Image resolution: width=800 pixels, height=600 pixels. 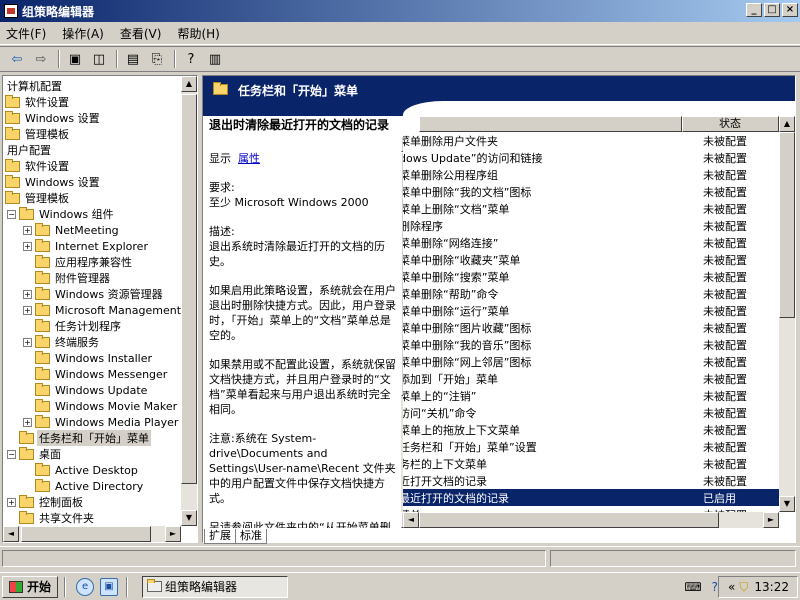 I want to click on tab-standard: 标准, so click(x=251, y=536).